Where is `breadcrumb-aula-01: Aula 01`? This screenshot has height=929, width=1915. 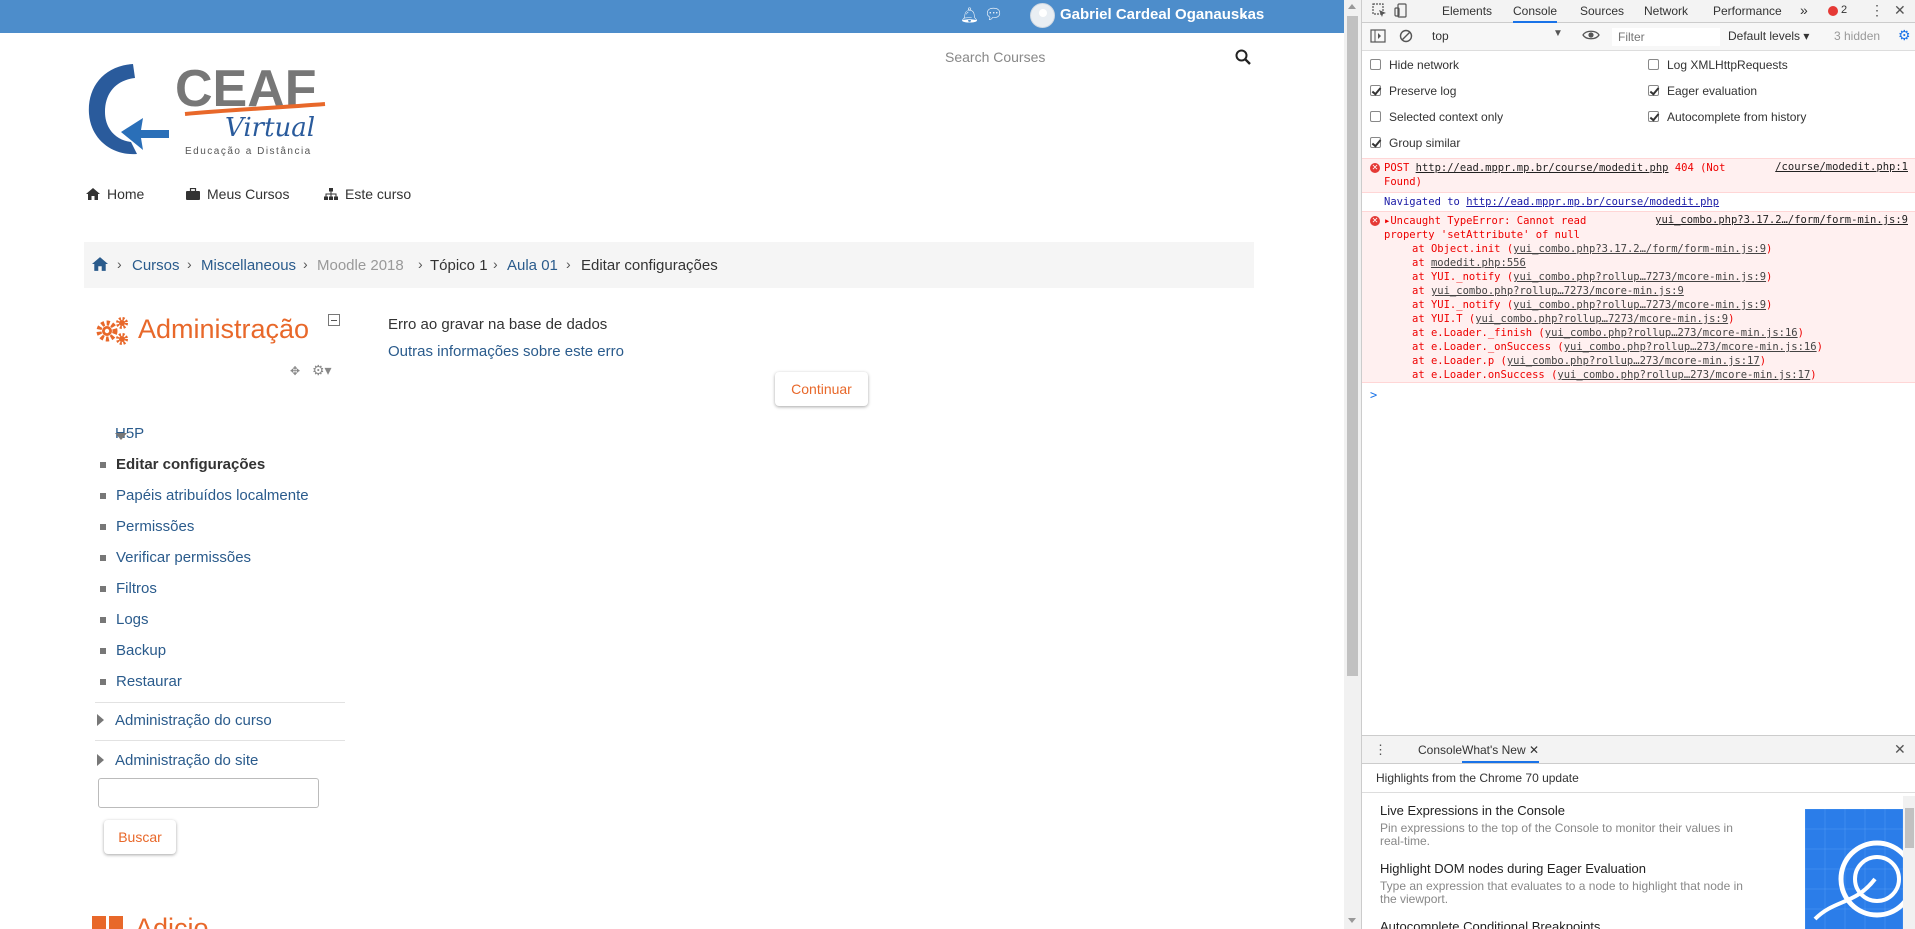 breadcrumb-aula-01: Aula 01 is located at coordinates (532, 265).